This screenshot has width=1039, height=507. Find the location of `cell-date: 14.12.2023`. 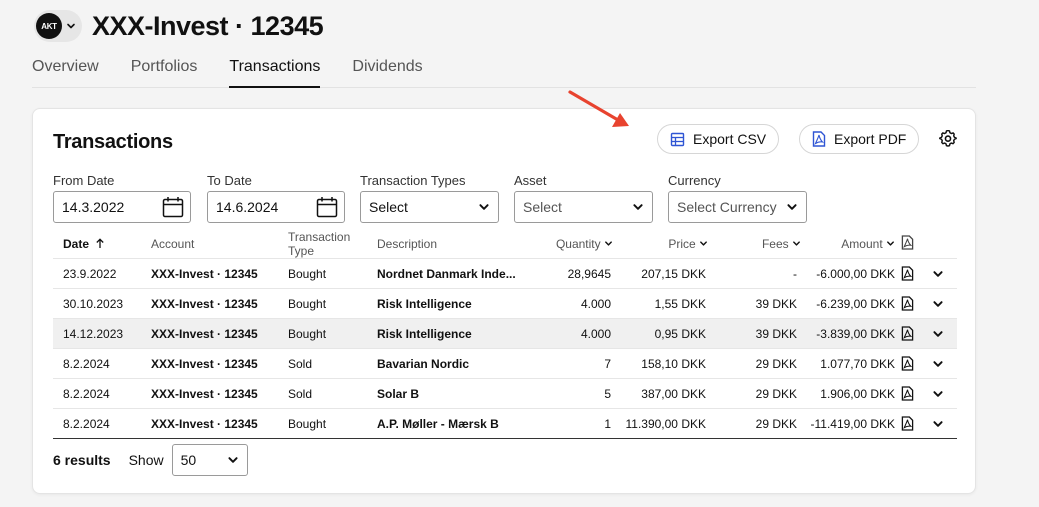

cell-date: 14.12.2023 is located at coordinates (100, 333).